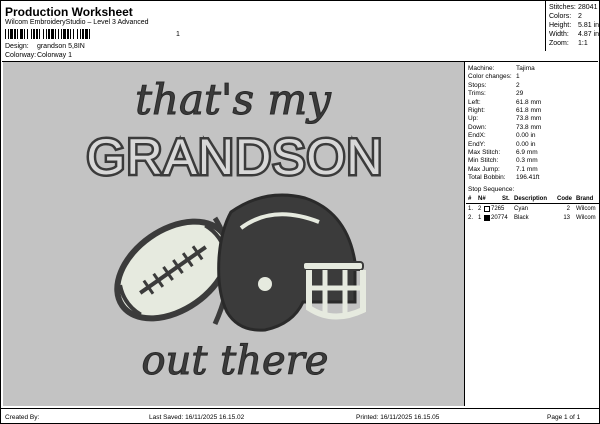 The image size is (600, 424). I want to click on detail-label: Color changes:, so click(490, 77).